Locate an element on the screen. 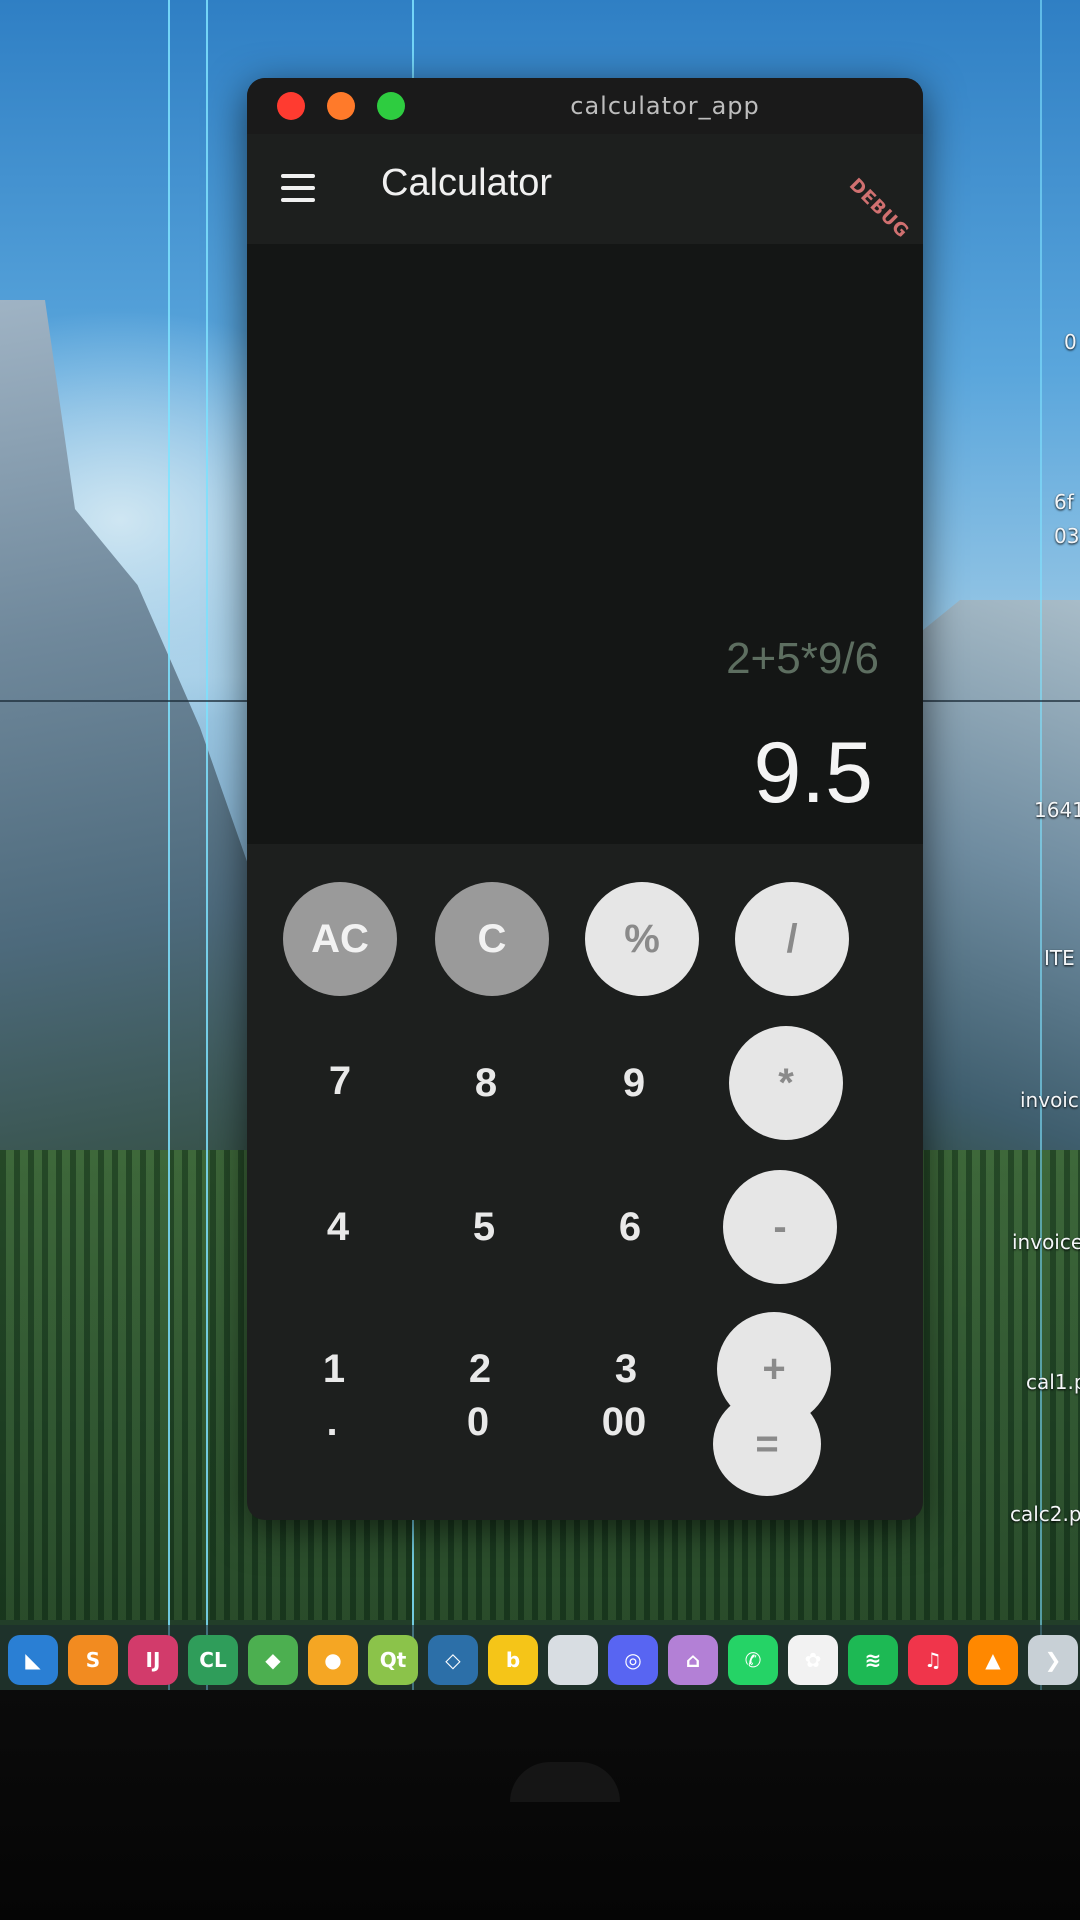 This screenshot has height=1920, width=1080. key-7: 7 is located at coordinates (340, 1081).